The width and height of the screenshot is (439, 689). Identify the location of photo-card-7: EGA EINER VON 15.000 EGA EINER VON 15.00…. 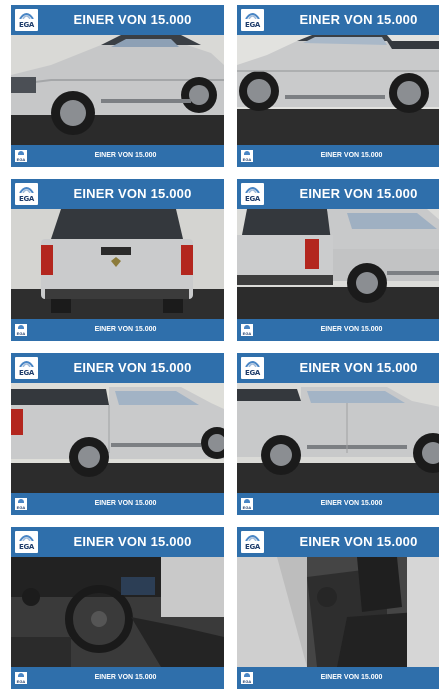
(117, 608).